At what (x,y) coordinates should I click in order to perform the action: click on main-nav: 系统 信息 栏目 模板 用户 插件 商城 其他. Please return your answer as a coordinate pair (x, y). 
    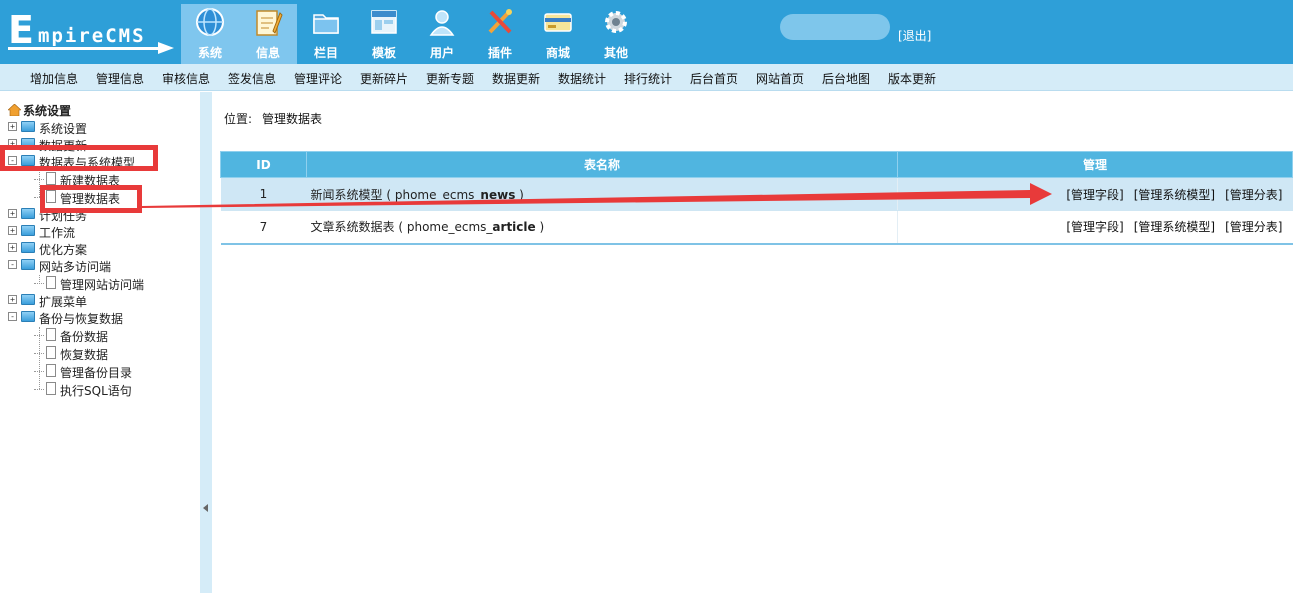
    Looking at the image, I should click on (413, 34).